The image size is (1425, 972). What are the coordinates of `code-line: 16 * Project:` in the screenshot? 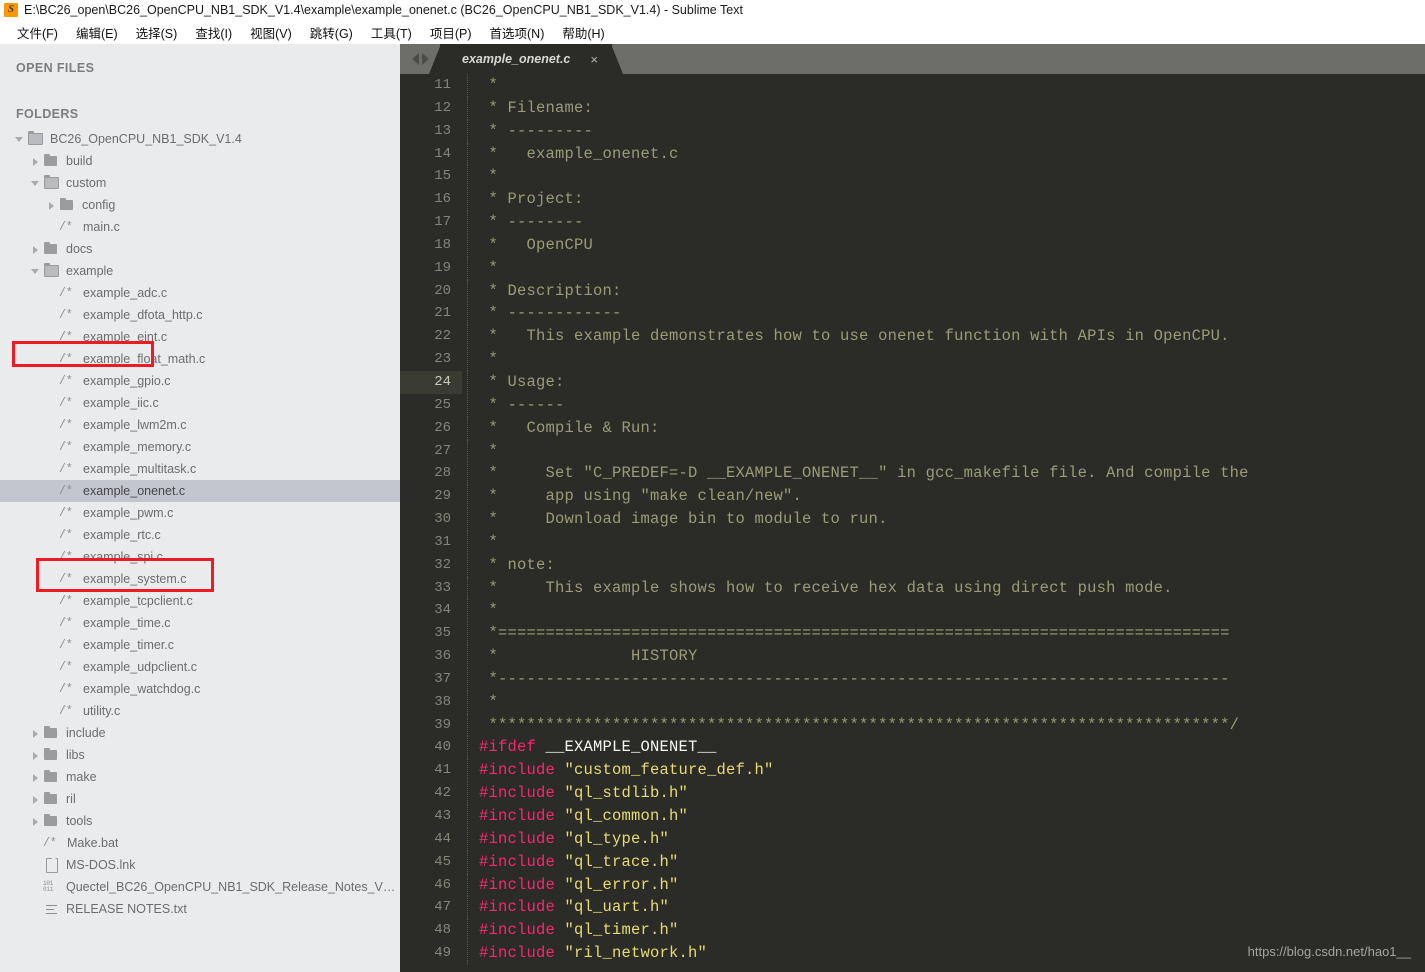 It's located at (912, 199).